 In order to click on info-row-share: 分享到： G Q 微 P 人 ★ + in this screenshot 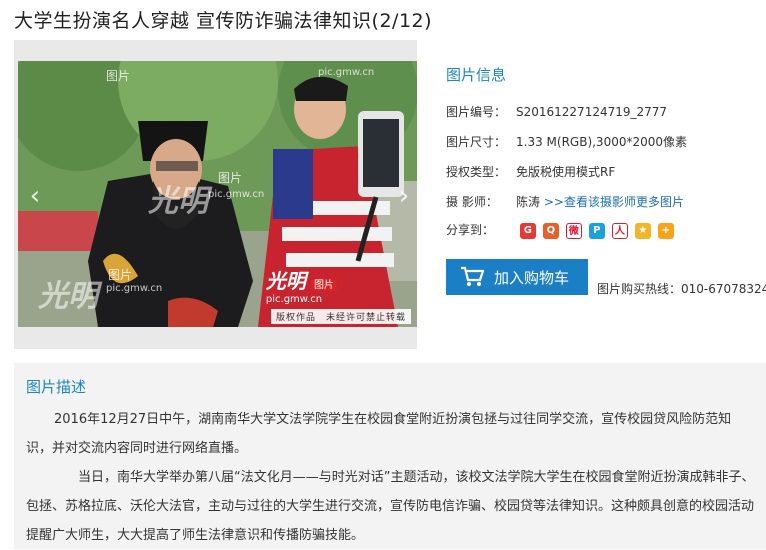, I will do `click(560, 230)`.